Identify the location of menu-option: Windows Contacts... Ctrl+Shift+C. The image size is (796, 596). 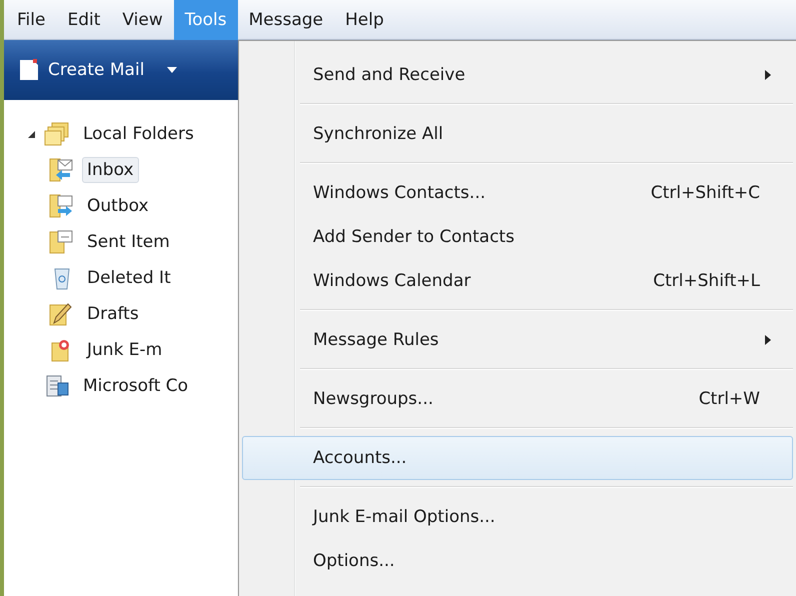
(517, 193).